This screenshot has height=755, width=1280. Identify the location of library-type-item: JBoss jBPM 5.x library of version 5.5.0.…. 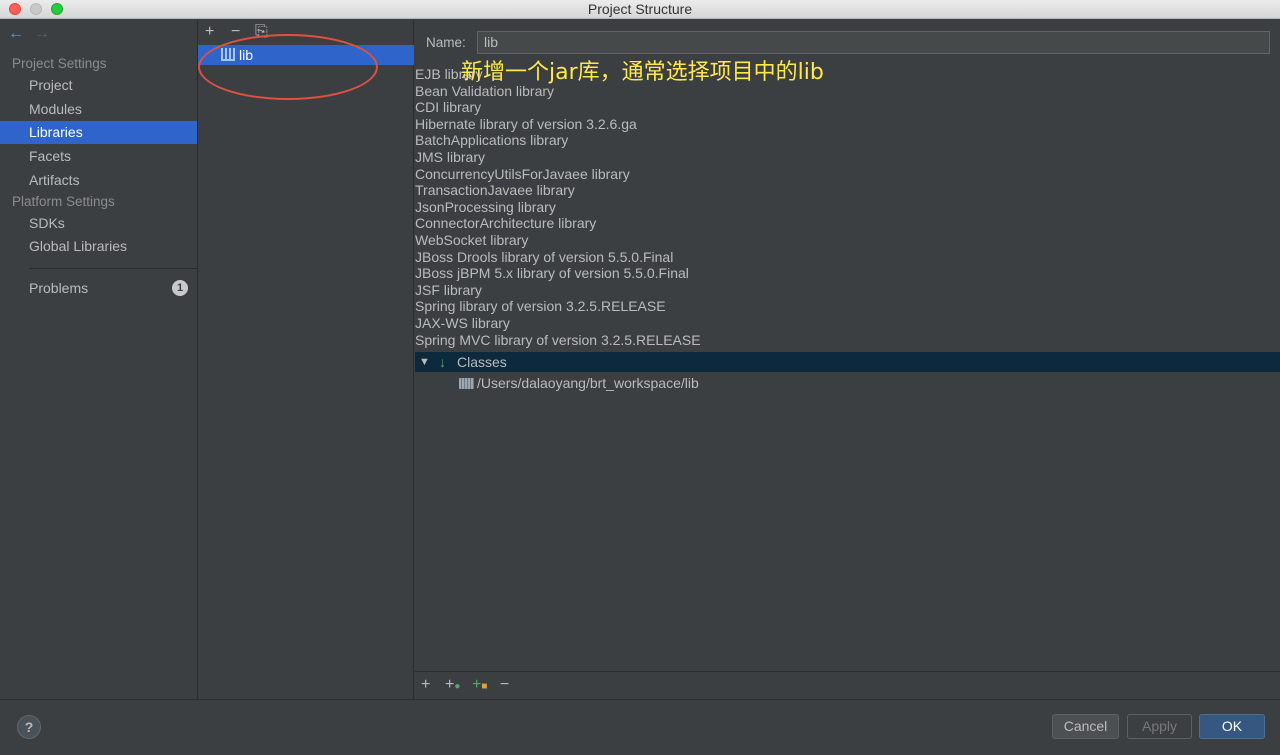
(640, 273).